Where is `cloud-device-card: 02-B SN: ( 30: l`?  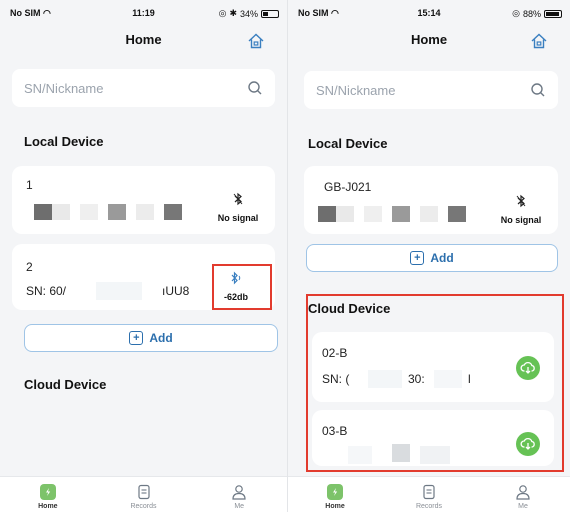 cloud-device-card: 02-B SN: ( 30: l is located at coordinates (433, 367).